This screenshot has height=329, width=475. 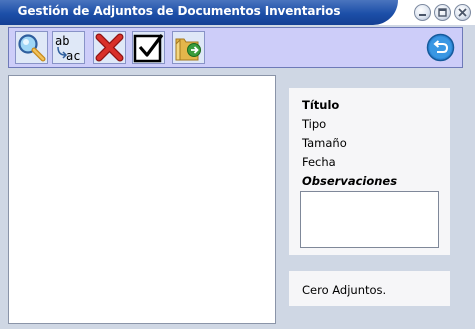 I want to click on minimize-button, so click(x=422, y=12).